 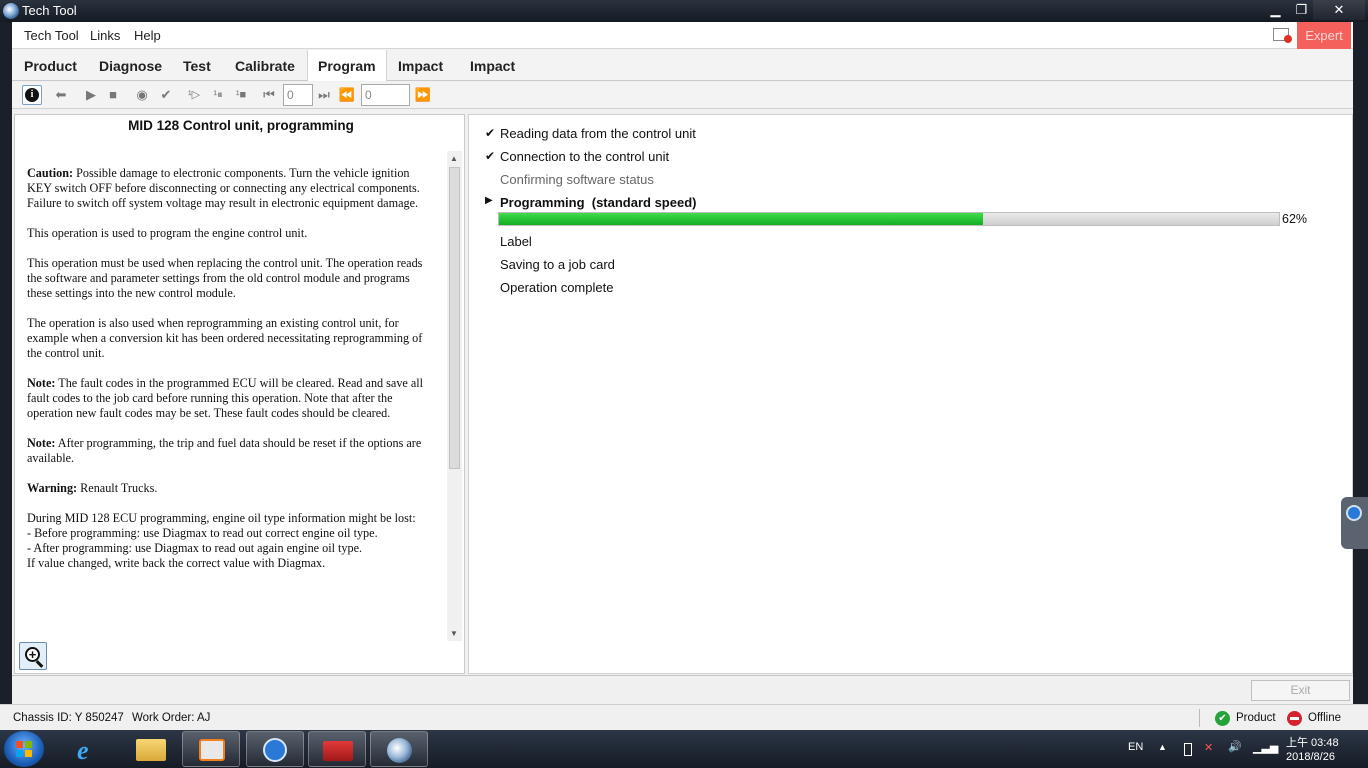 I want to click on exit-button: Exit, so click(x=1300, y=690).